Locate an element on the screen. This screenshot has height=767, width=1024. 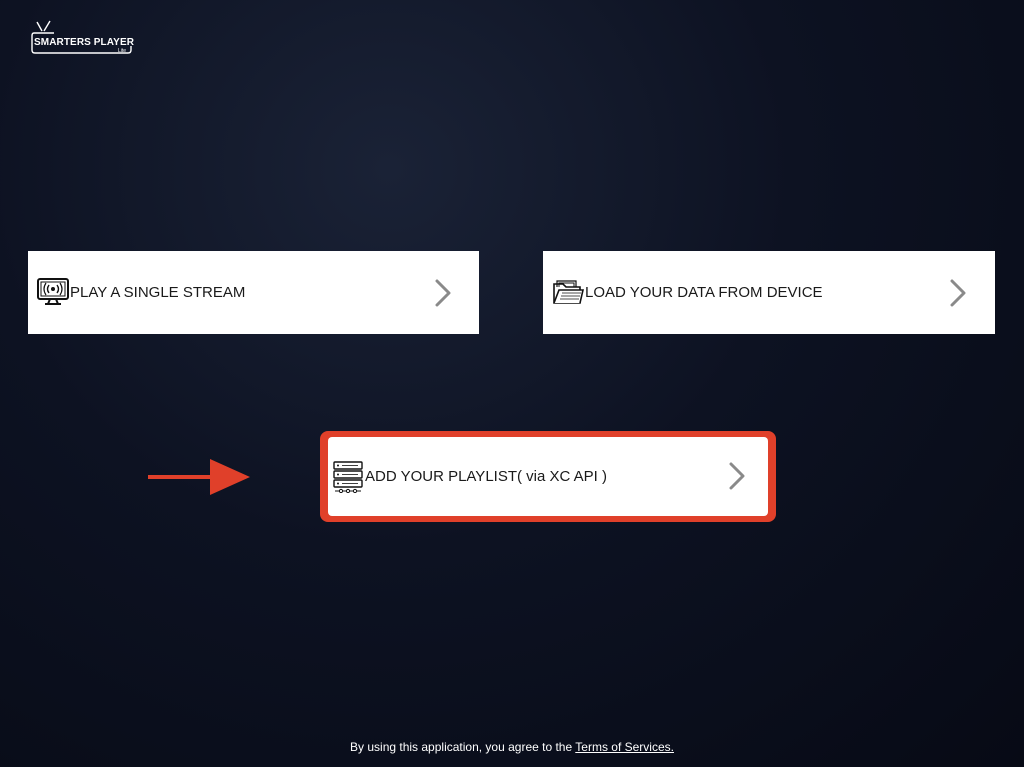
folder-icon is located at coordinates (568, 292).